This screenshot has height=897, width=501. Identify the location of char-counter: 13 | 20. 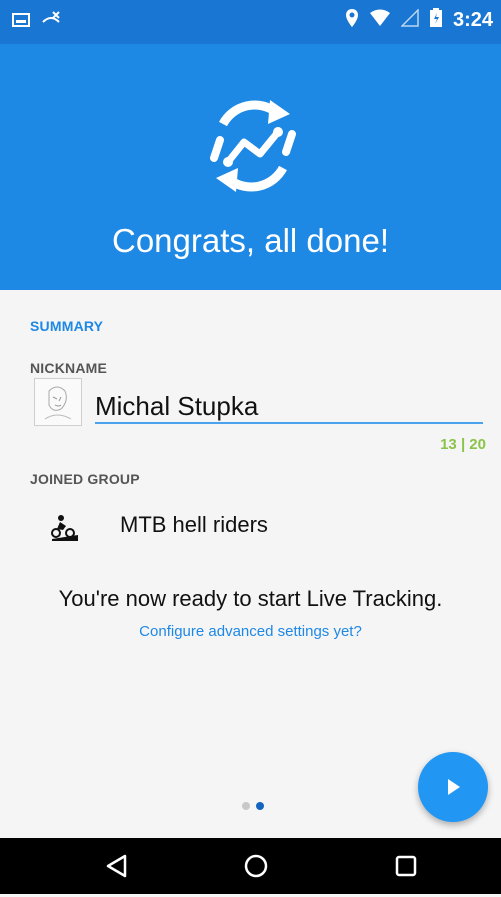
(463, 444).